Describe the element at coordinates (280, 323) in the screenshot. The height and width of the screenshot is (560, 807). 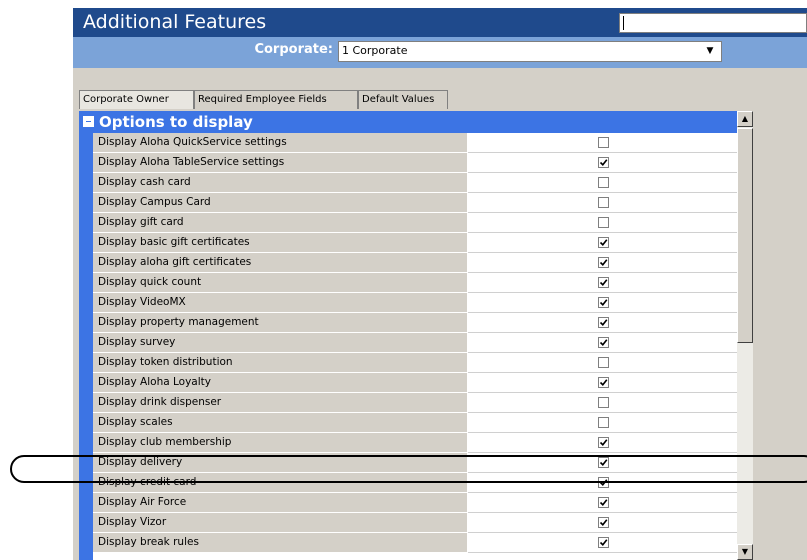
I see `option-label: Display property management` at that location.